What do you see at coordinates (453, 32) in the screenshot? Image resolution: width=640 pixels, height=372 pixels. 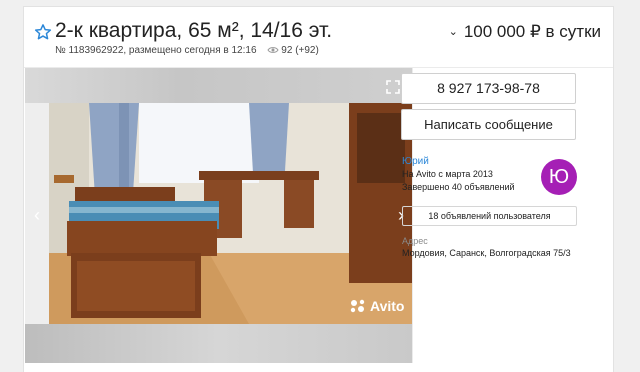 I see `chevron-down-icon: ⌄` at bounding box center [453, 32].